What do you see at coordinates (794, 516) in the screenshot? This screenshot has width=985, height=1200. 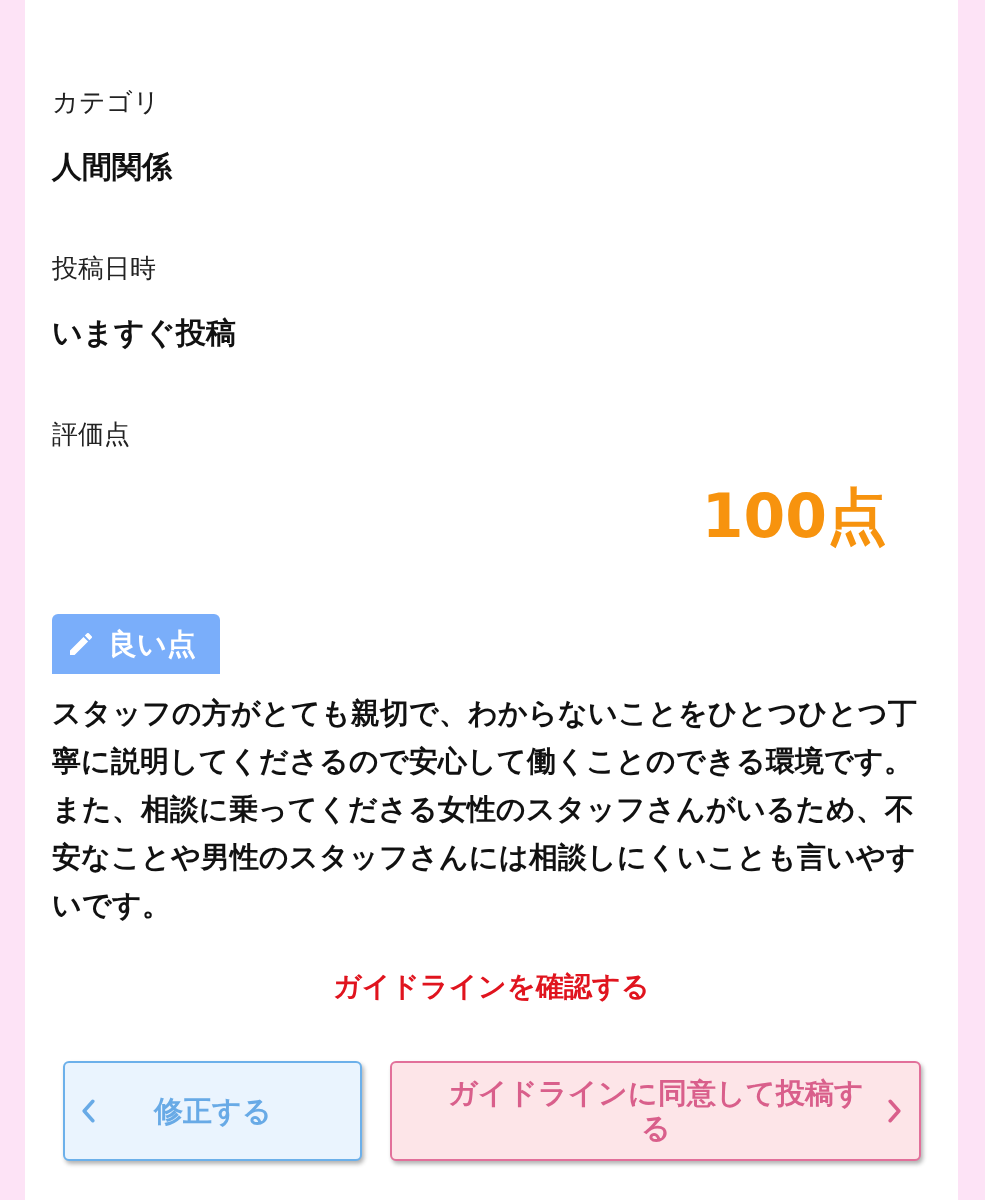 I see `rating-score: 100点` at bounding box center [794, 516].